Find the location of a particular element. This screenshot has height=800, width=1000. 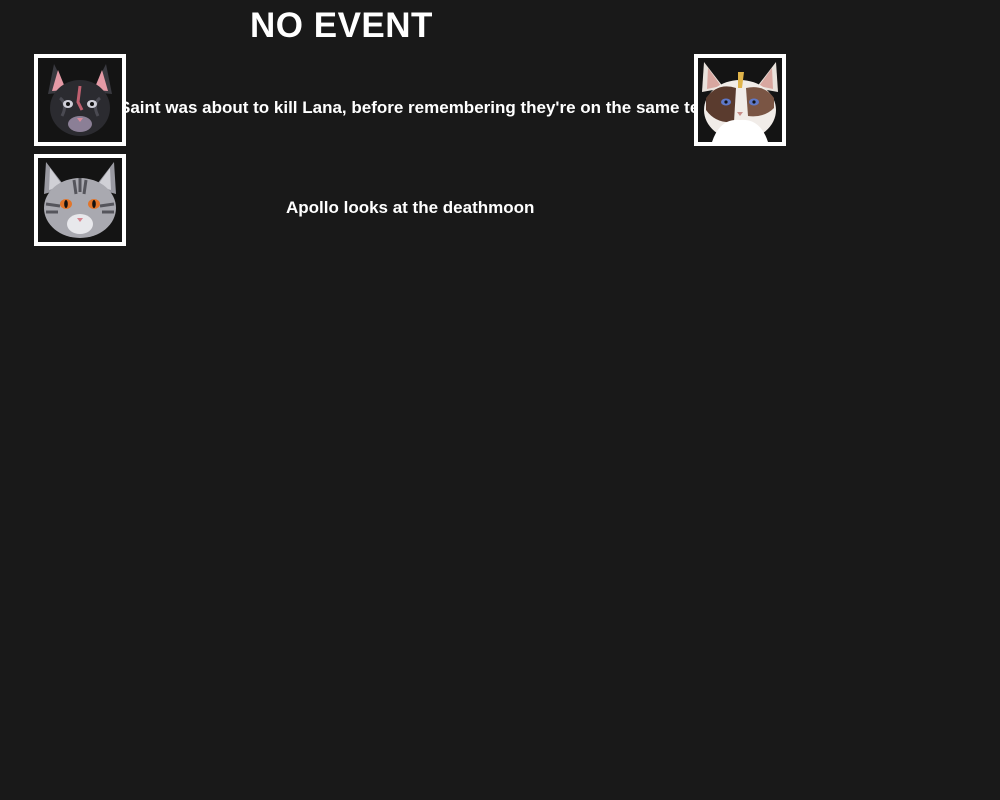

brown-white-cat-icon is located at coordinates (740, 100).